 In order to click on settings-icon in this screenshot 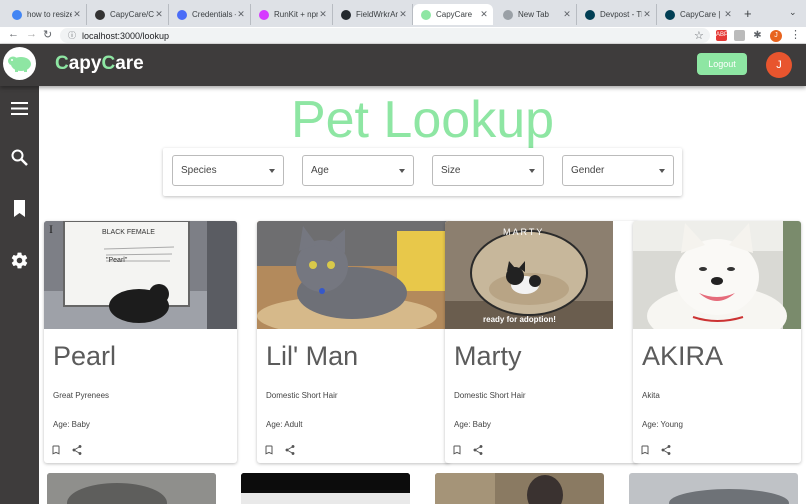, I will do `click(19, 260)`.